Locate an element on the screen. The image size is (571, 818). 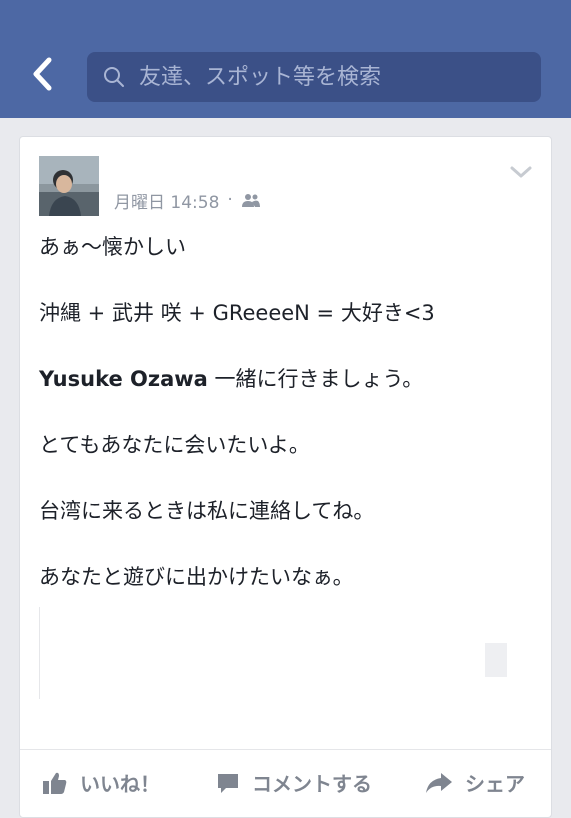
like-button: いいね！ is located at coordinates (101, 782).